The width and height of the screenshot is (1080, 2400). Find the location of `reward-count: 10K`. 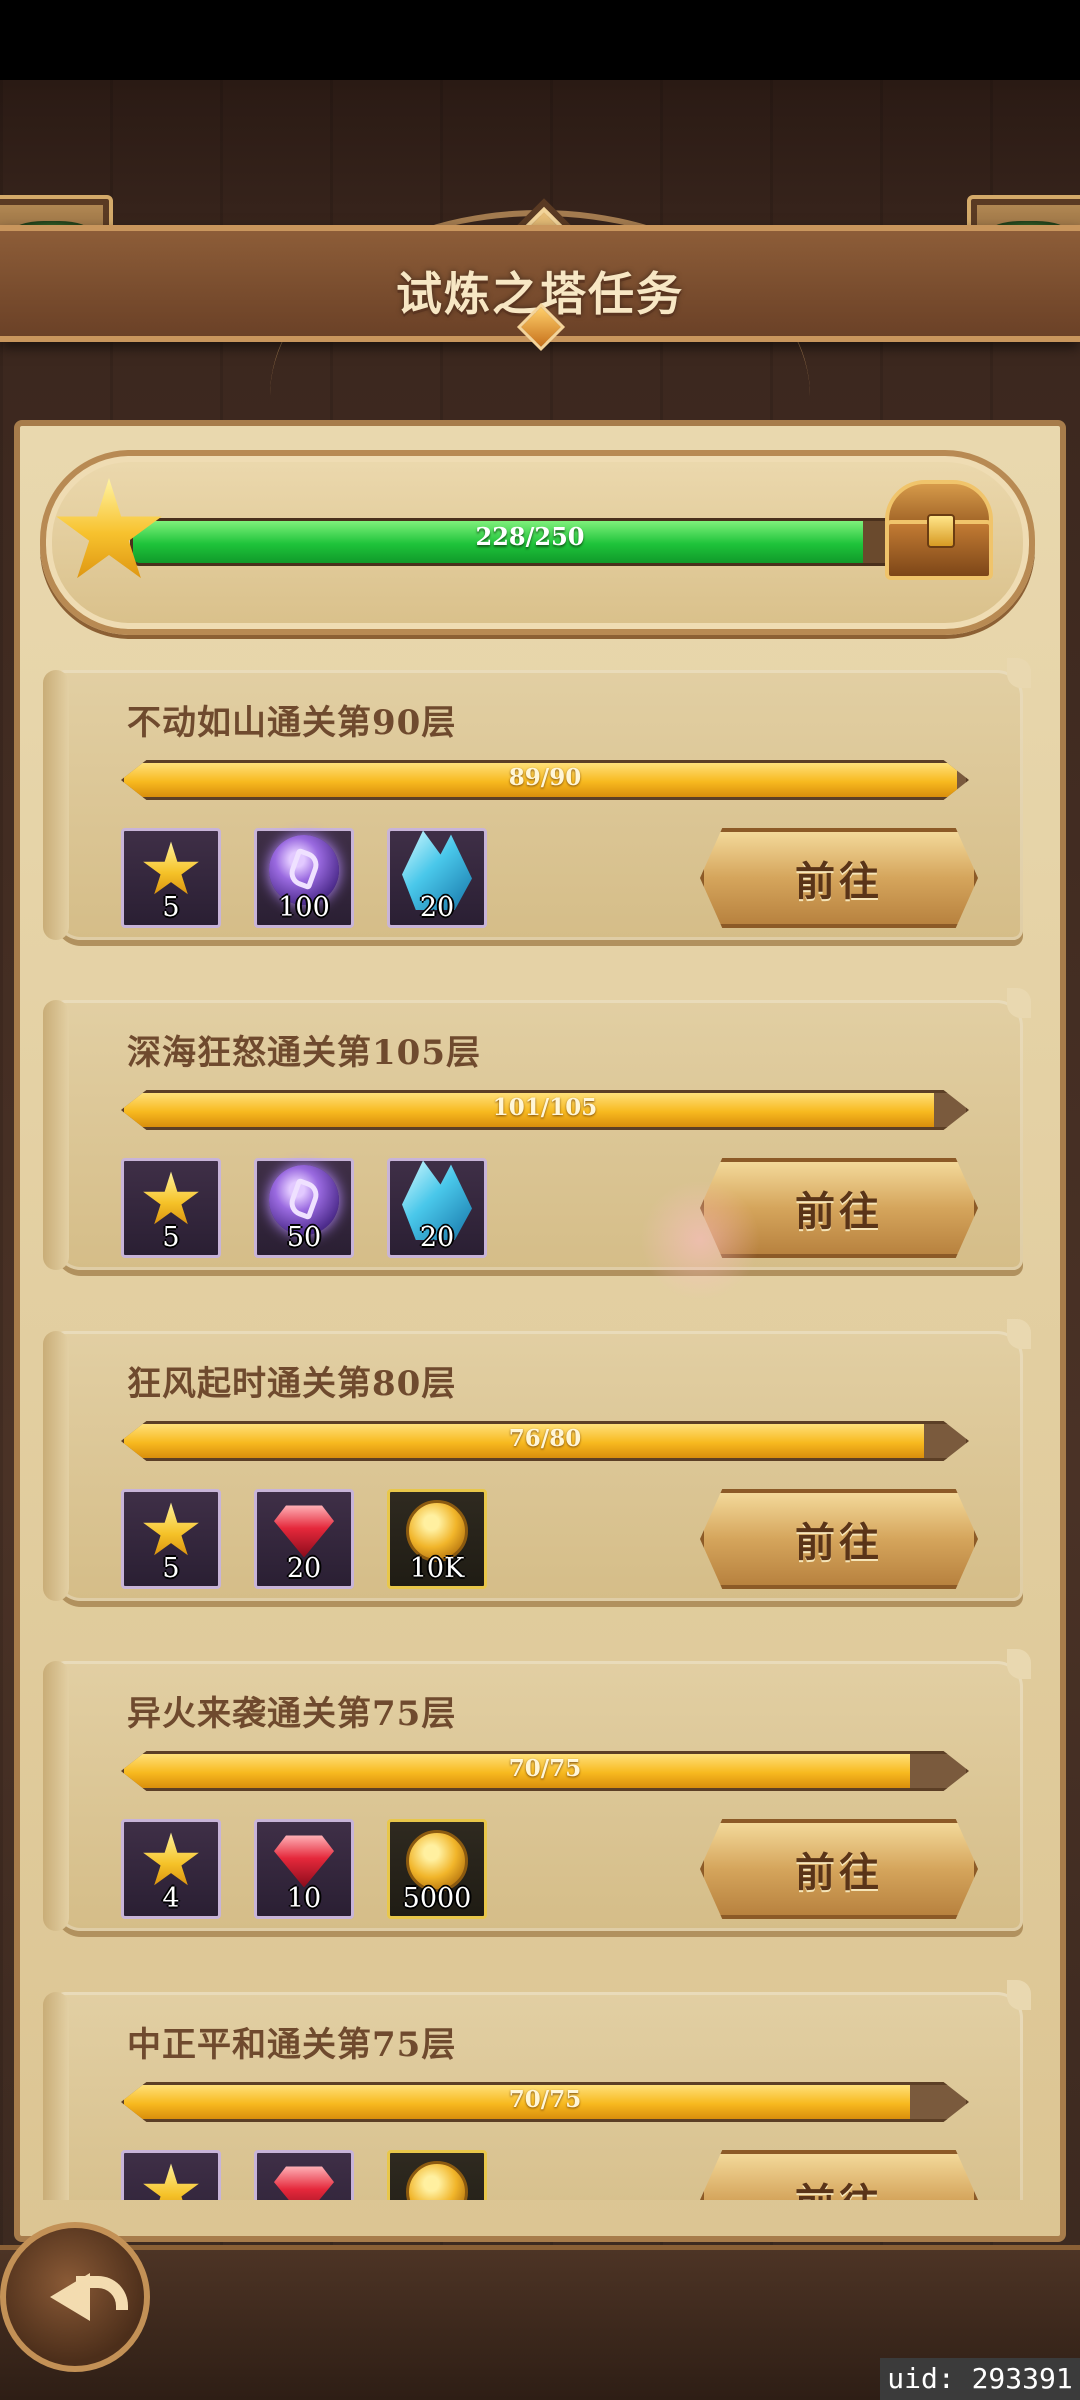

reward-count: 10K is located at coordinates (437, 1568).